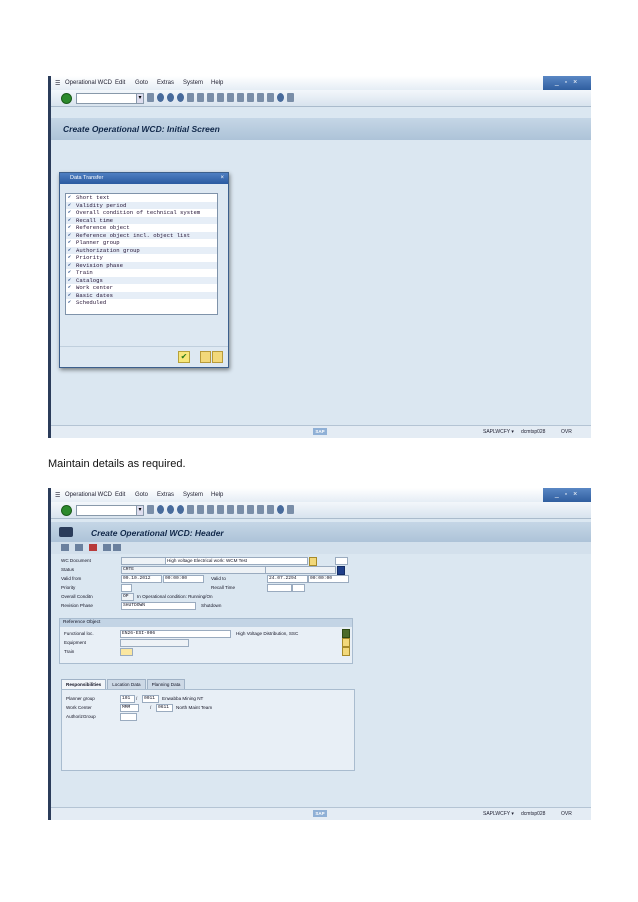 This screenshot has height=902, width=638. Describe the element at coordinates (341, 570) in the screenshot. I see `info-icon` at that location.